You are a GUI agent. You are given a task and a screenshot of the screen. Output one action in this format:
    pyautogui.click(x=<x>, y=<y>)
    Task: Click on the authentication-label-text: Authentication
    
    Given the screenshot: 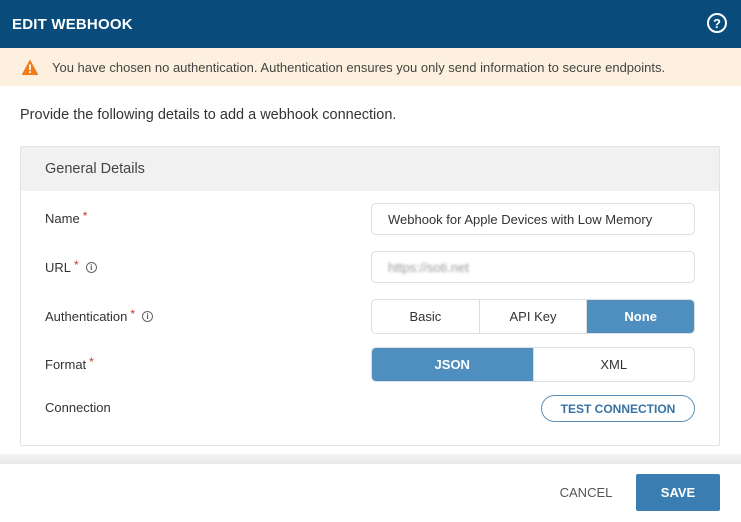 What is the action you would take?
    pyautogui.click(x=86, y=316)
    